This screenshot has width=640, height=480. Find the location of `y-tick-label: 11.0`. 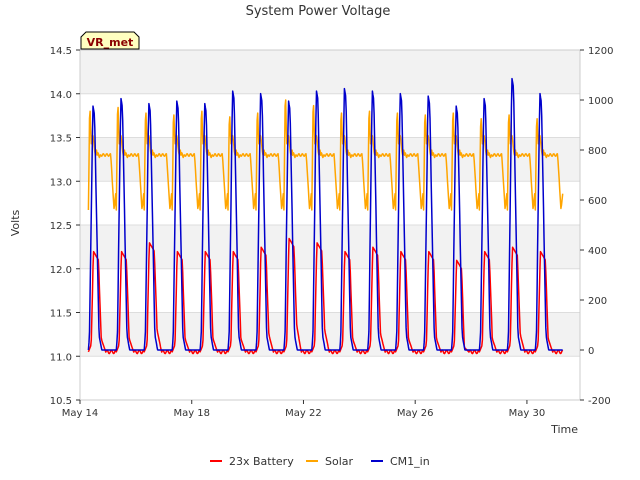

y-tick-label: 11.0 is located at coordinates (61, 357).